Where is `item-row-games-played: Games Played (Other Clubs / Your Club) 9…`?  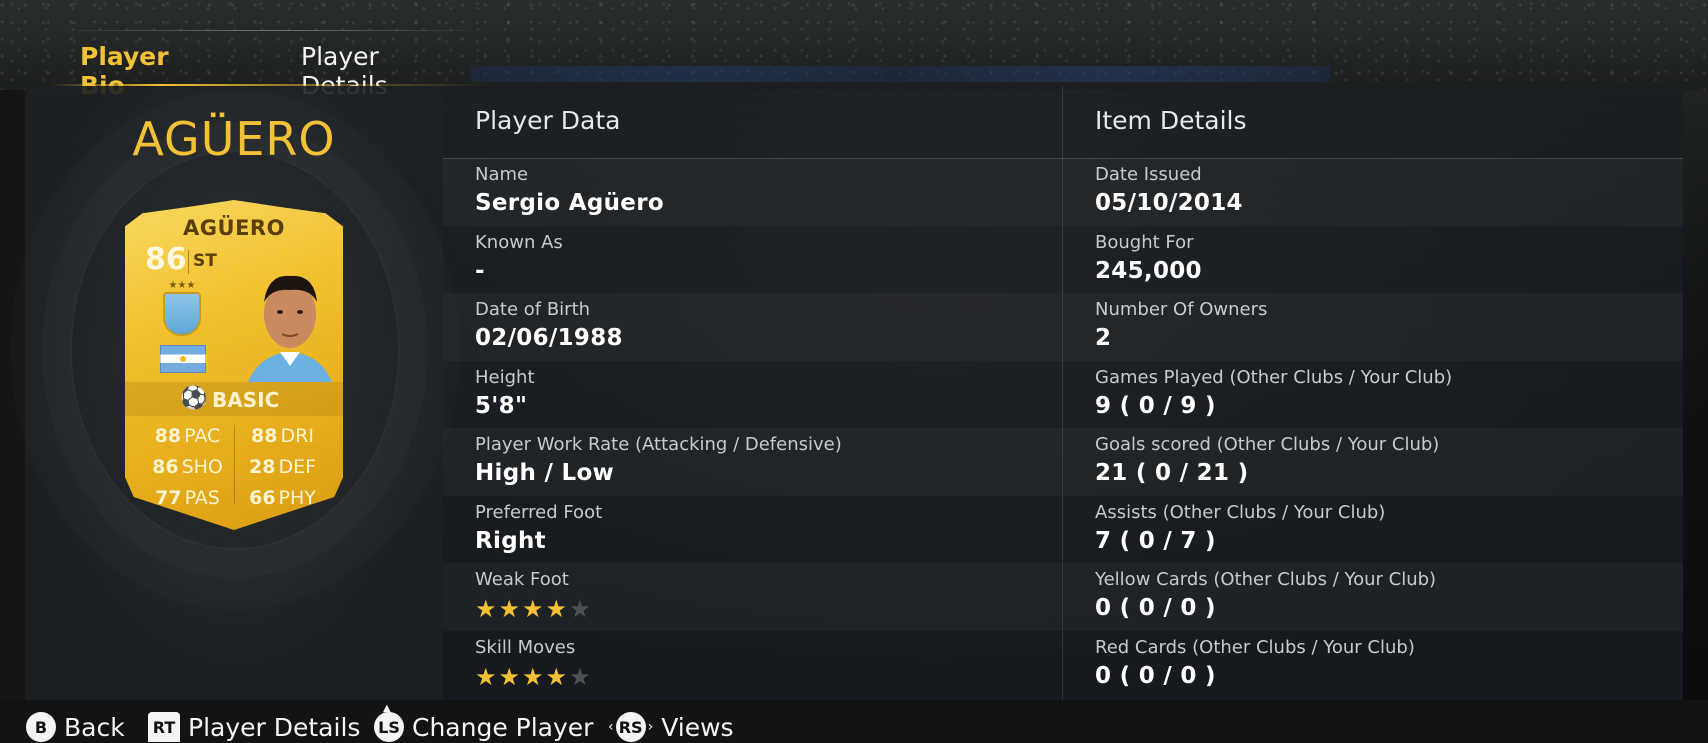 item-row-games-played: Games Played (Other Clubs / Your Club) 9… is located at coordinates (1274, 392).